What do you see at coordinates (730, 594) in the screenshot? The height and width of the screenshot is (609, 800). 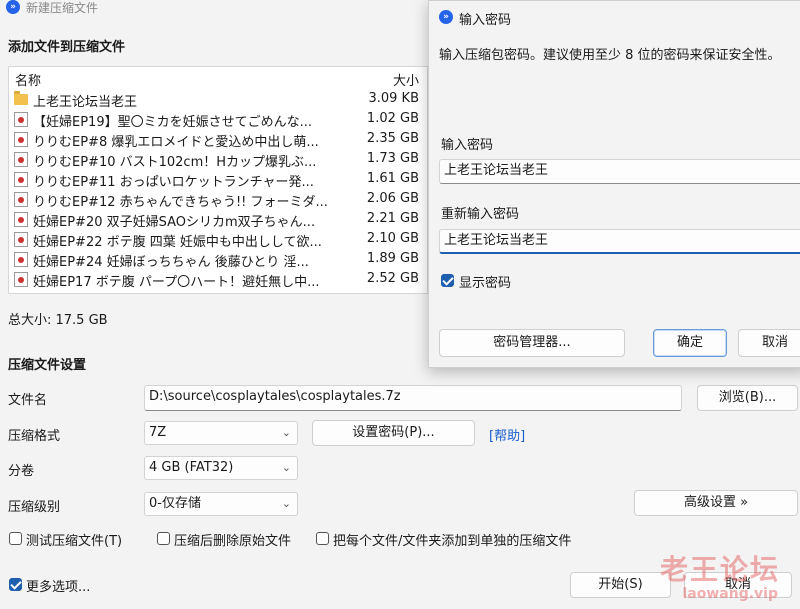 I see `watermark-url: laowang.vip` at bounding box center [730, 594].